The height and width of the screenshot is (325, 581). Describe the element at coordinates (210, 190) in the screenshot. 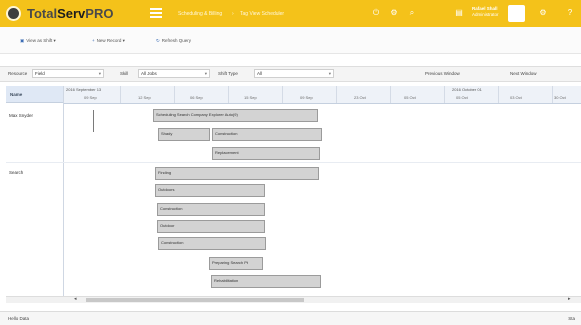

I see `schedule-event: Outdoors` at that location.